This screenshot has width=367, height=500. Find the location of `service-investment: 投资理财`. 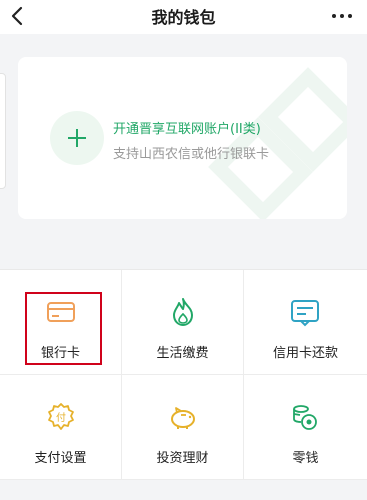

service-investment: 投资理财 is located at coordinates (183, 427).